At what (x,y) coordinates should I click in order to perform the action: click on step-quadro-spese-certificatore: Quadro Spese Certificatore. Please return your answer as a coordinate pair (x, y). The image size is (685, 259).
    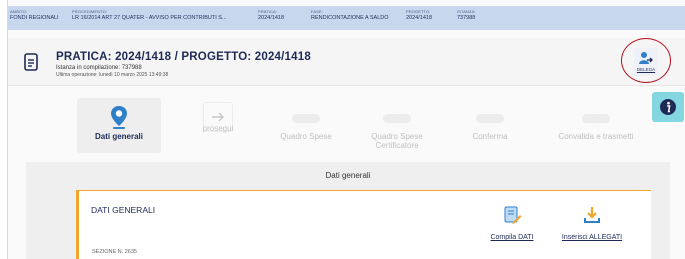
    Looking at the image, I should click on (397, 125).